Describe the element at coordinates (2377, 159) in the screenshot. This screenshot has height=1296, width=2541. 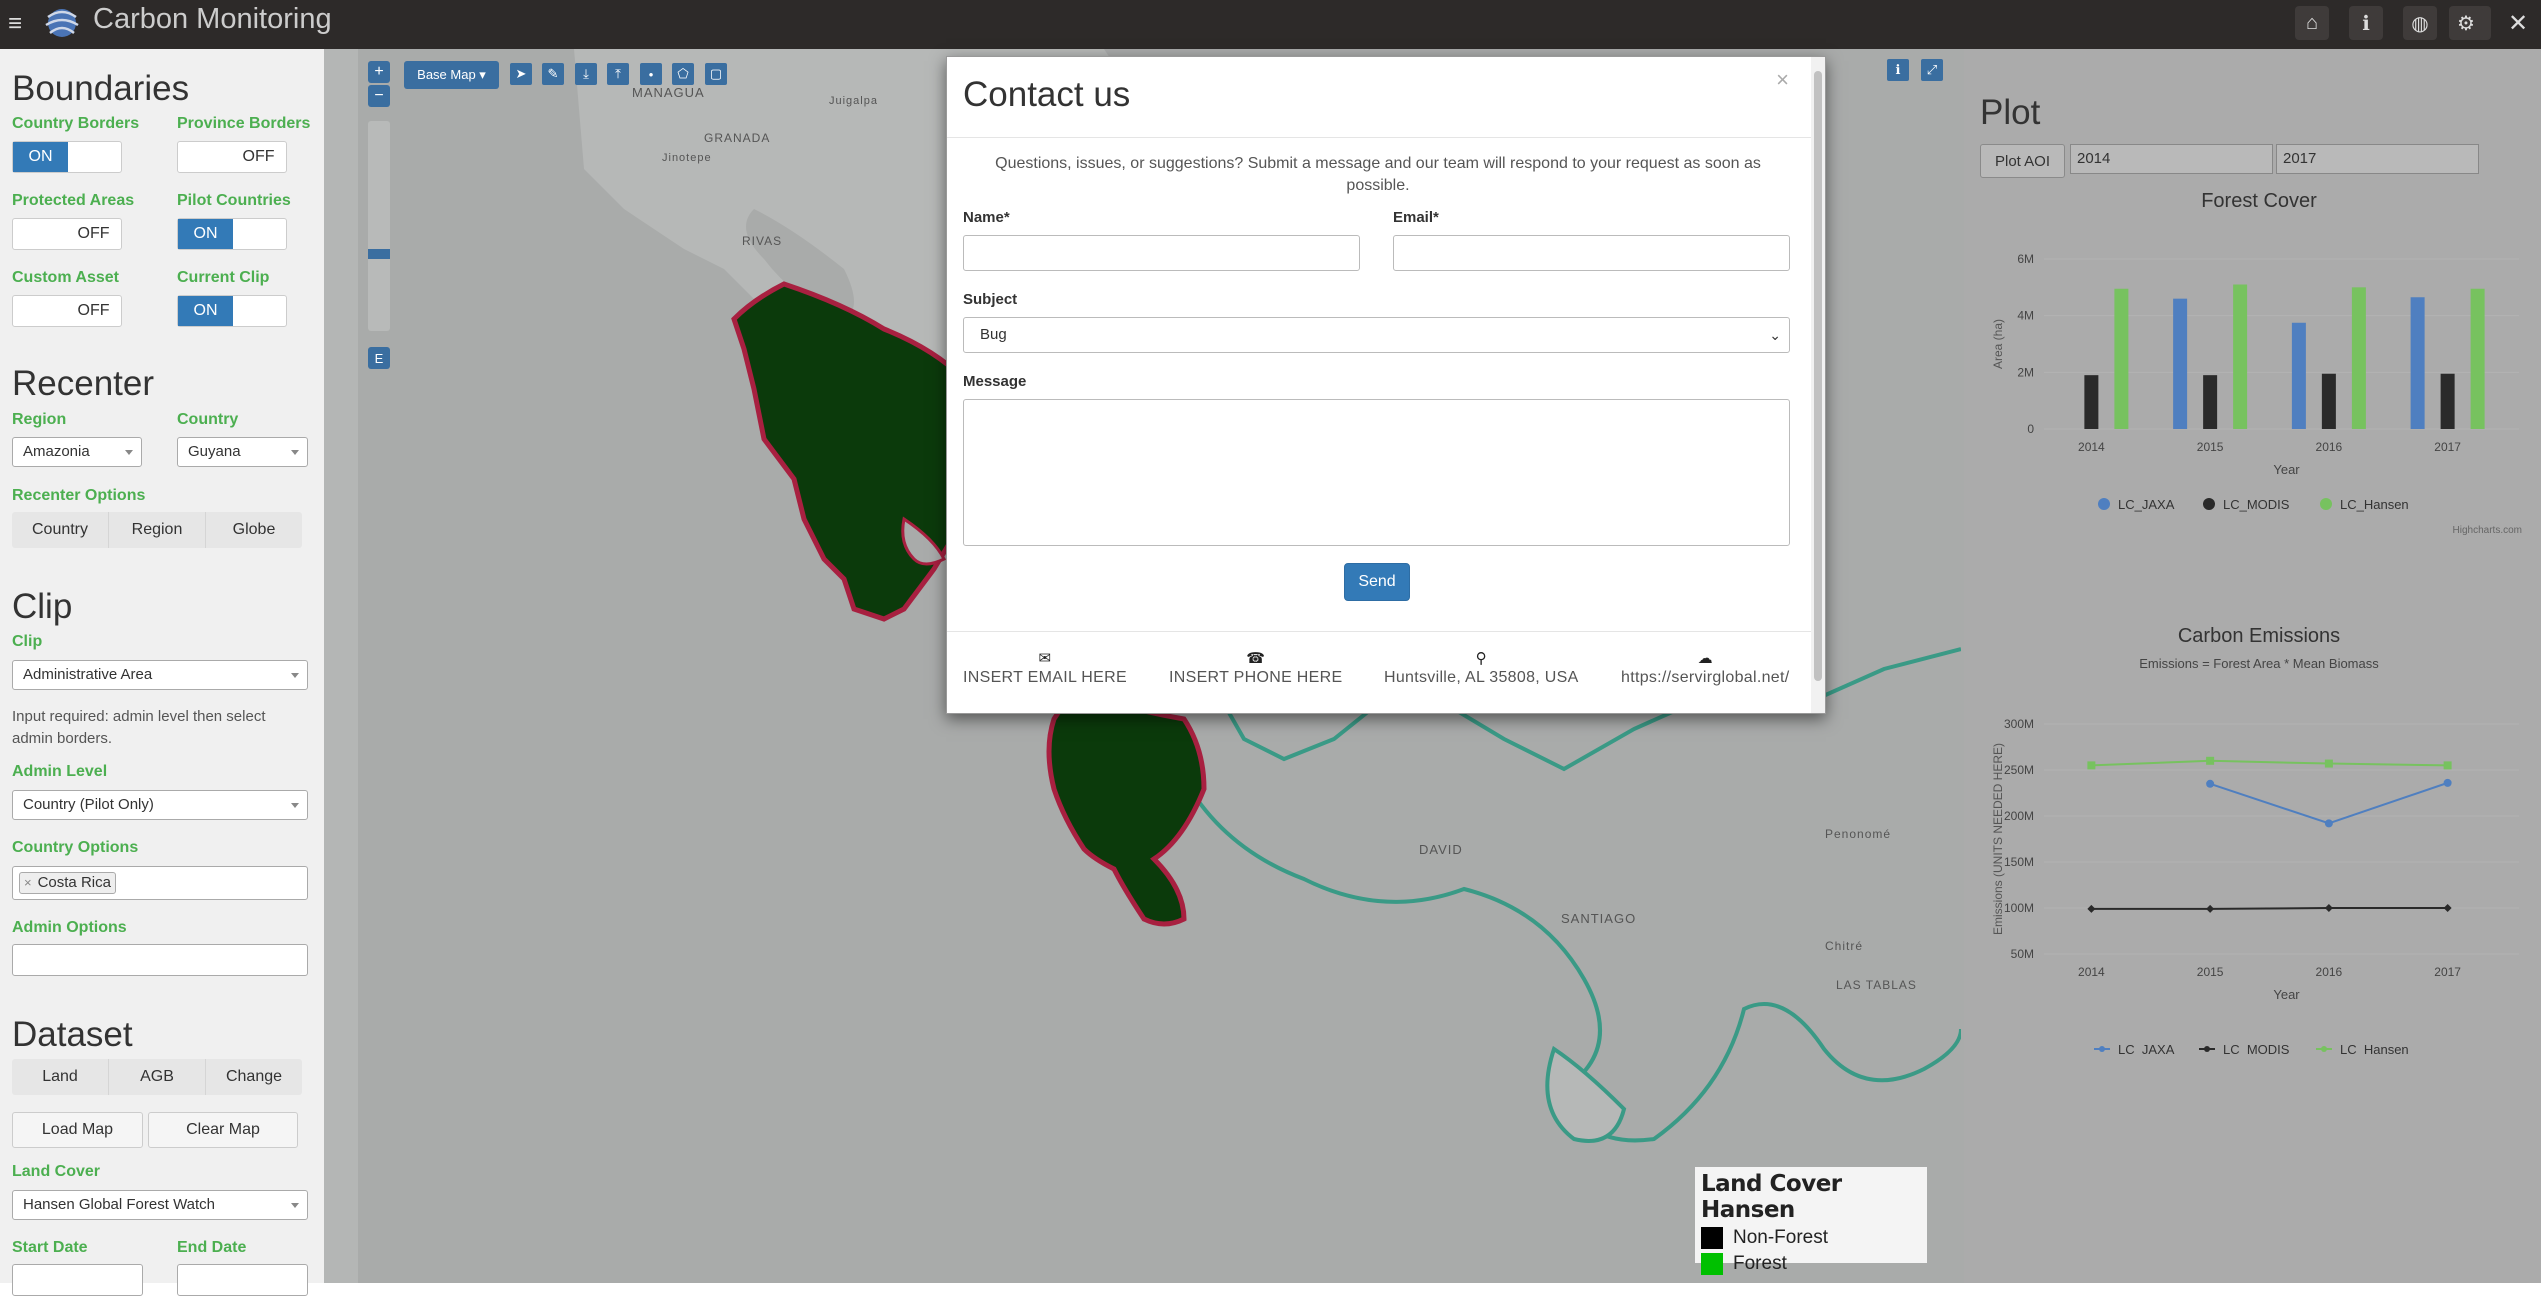
I see `end-year-input: 2017` at that location.